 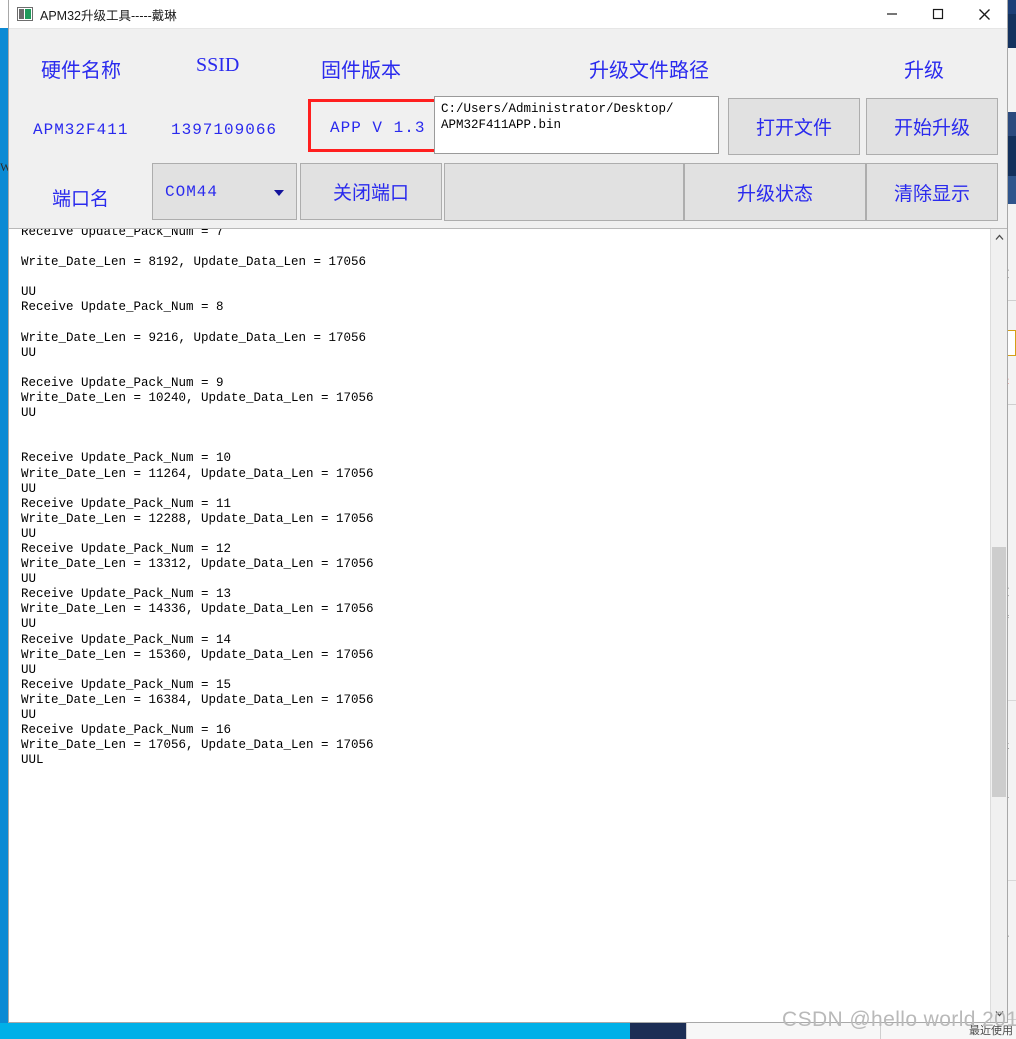 I want to click on log-scrollbar, so click(x=998, y=625).